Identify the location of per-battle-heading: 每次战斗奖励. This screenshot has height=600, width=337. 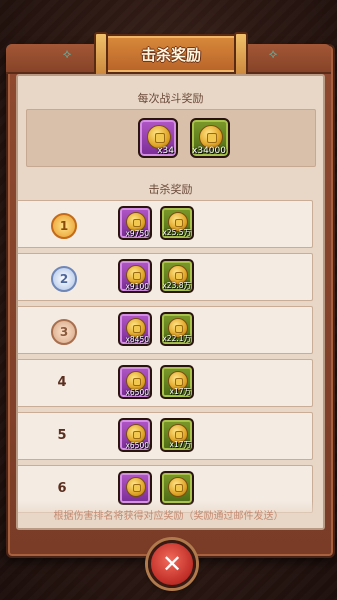
(170, 98).